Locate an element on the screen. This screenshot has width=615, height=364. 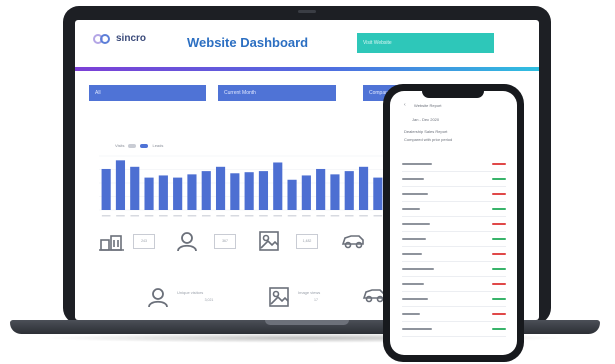
stat-value: 3,021 is located at coordinates (209, 300).